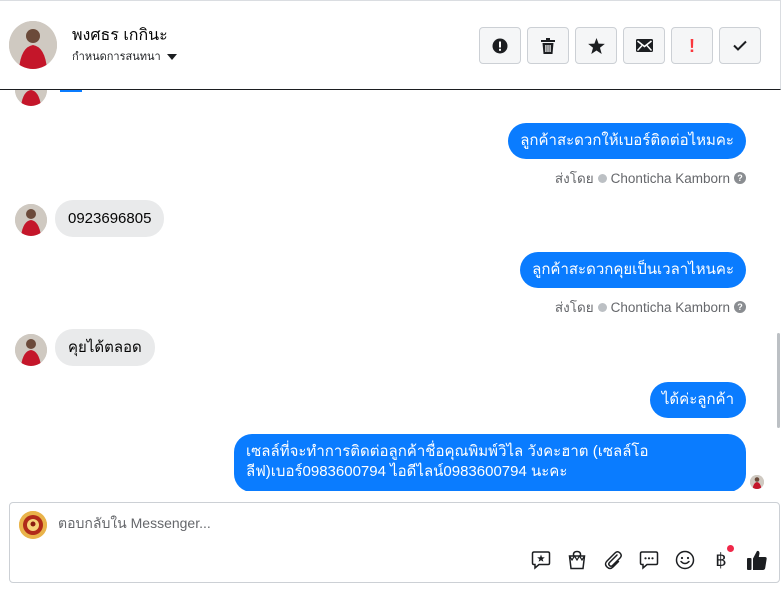 Image resolution: width=781 pixels, height=594 pixels. I want to click on envelope-icon, so click(644, 45).